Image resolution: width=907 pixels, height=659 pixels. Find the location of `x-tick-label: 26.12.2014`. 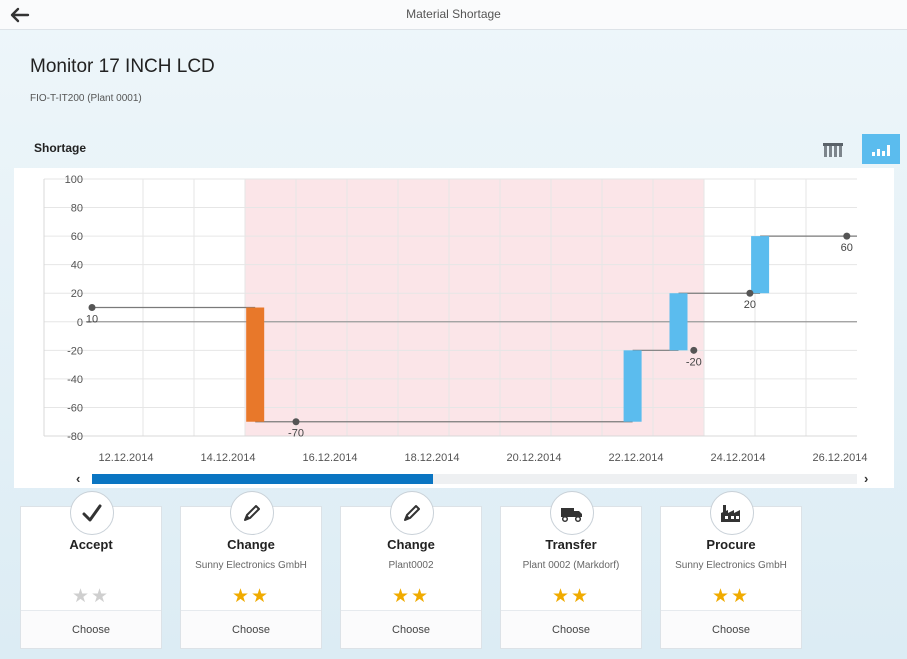

x-tick-label: 26.12.2014 is located at coordinates (839, 458).